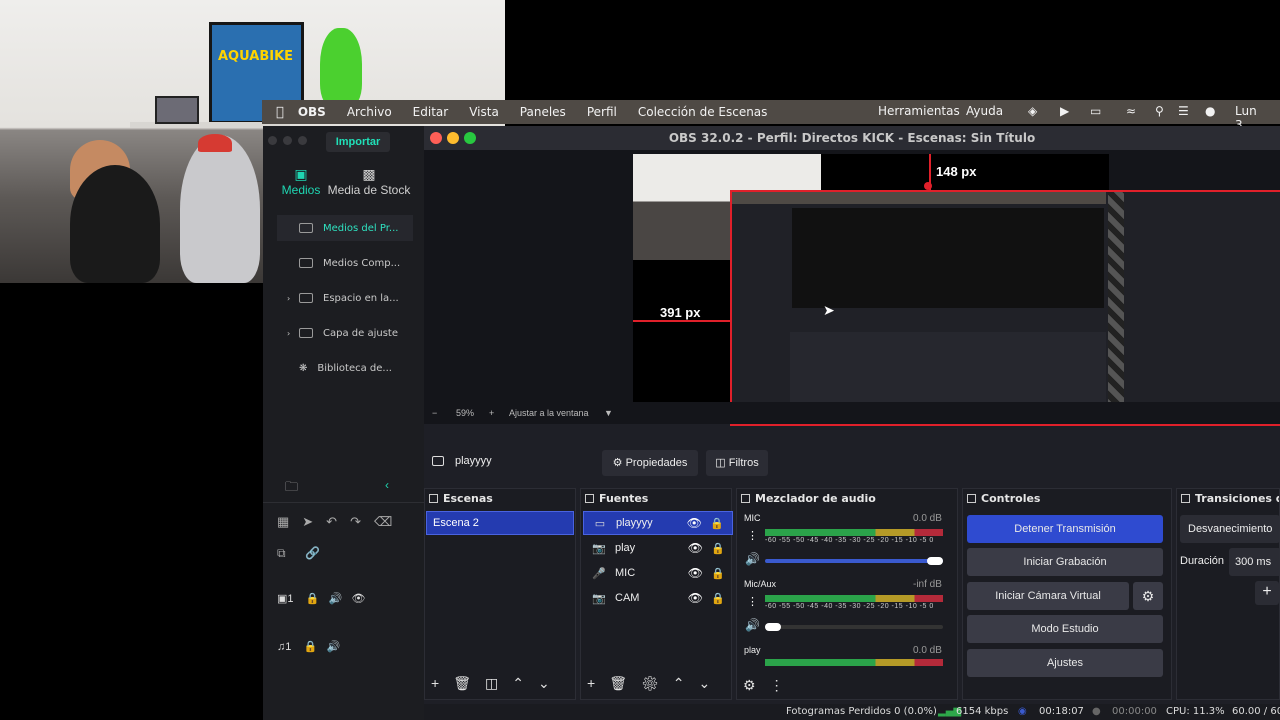  I want to click on microphone-icon: 🎤, so click(599, 573).